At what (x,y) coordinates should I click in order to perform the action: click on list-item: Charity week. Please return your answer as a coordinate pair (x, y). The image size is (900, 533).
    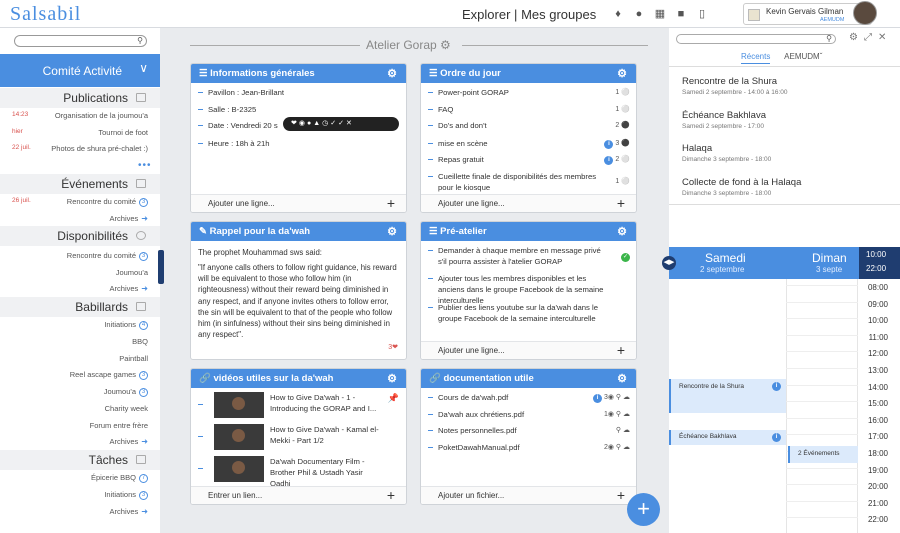
    Looking at the image, I should click on (80, 408).